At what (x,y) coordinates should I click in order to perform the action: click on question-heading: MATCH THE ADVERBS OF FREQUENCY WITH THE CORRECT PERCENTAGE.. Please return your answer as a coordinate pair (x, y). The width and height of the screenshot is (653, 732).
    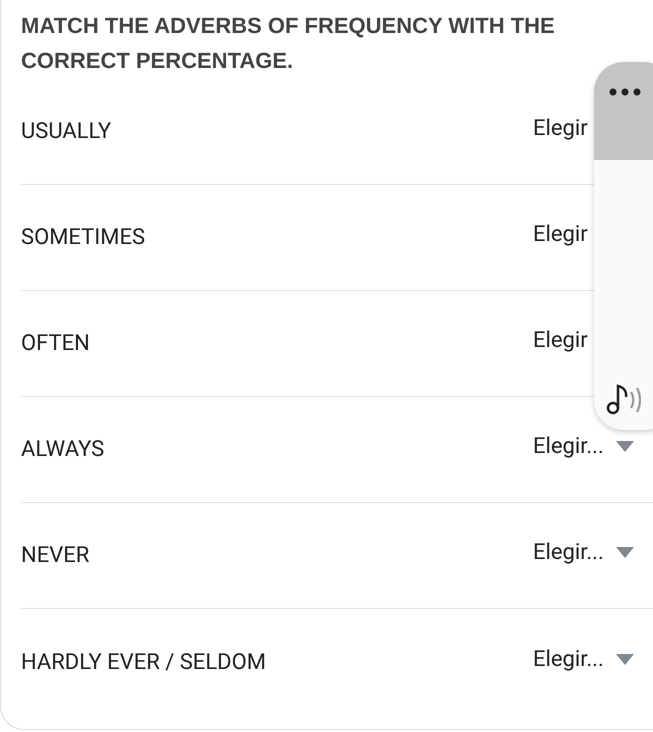
    Looking at the image, I should click on (288, 43).